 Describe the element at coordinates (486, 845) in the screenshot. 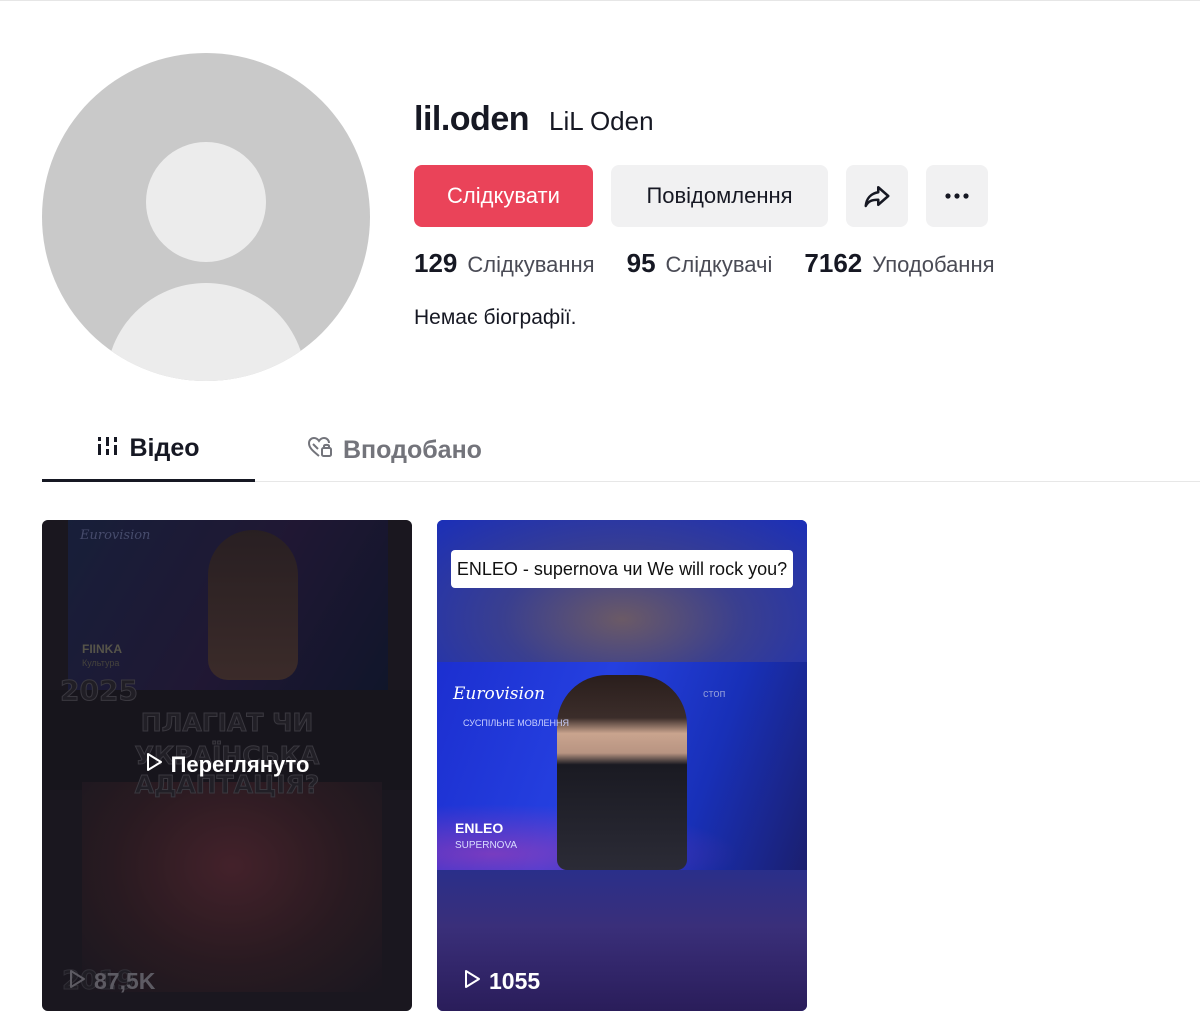

I see `thumbnail-song-text: SUPERNOVA` at that location.